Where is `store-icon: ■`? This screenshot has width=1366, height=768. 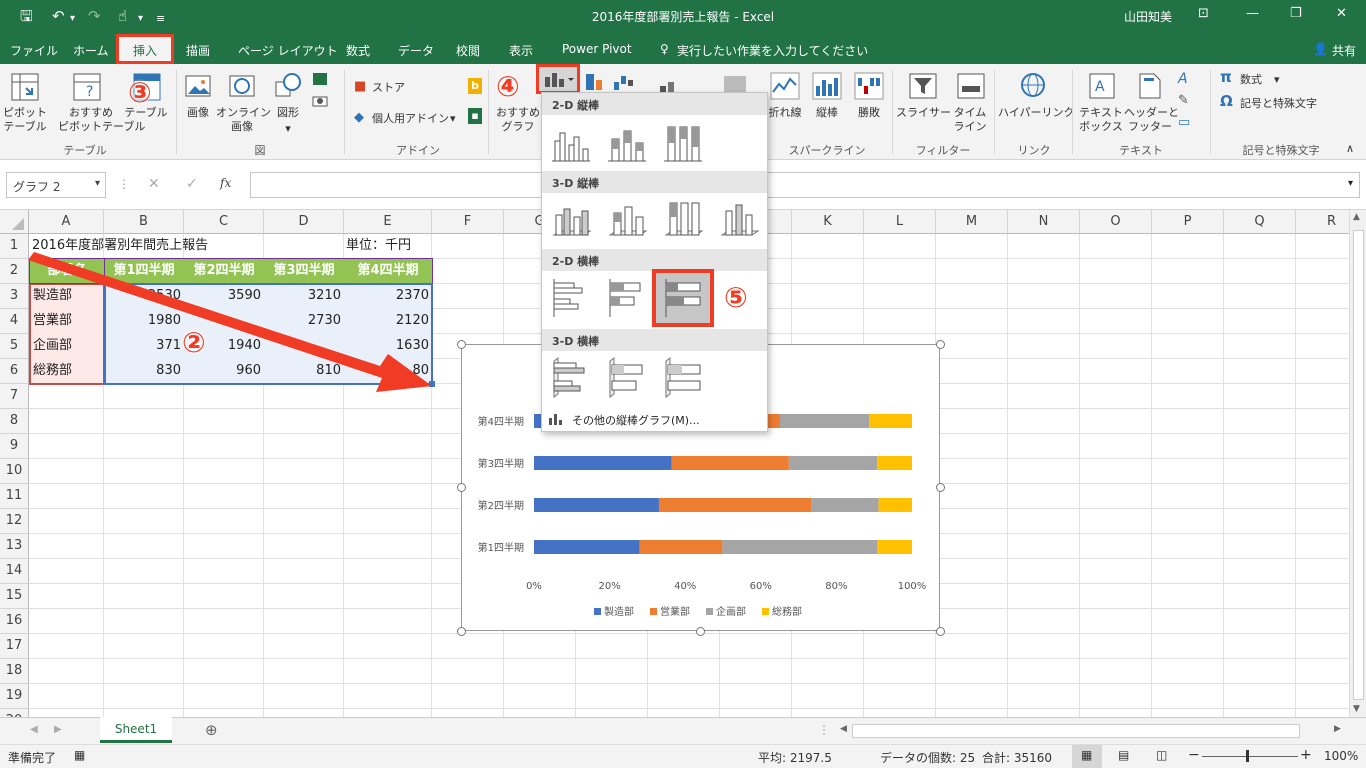 store-icon: ■ is located at coordinates (360, 87).